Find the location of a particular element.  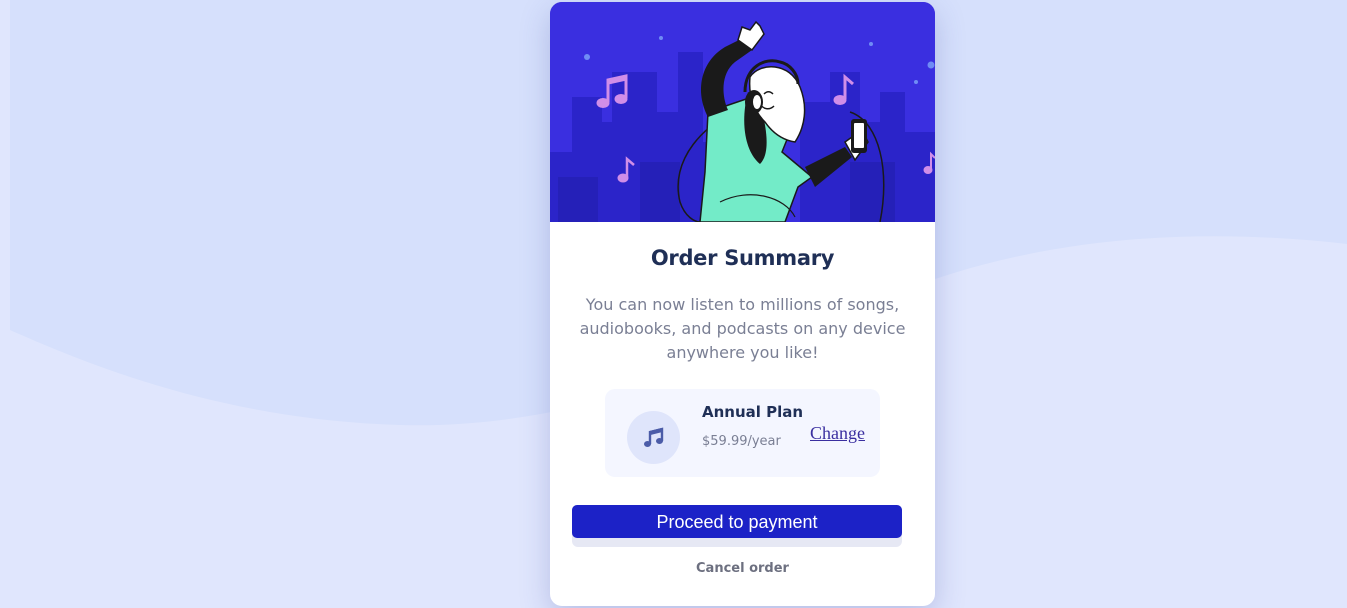

cancel-order-button: Cancel order is located at coordinates (742, 568).